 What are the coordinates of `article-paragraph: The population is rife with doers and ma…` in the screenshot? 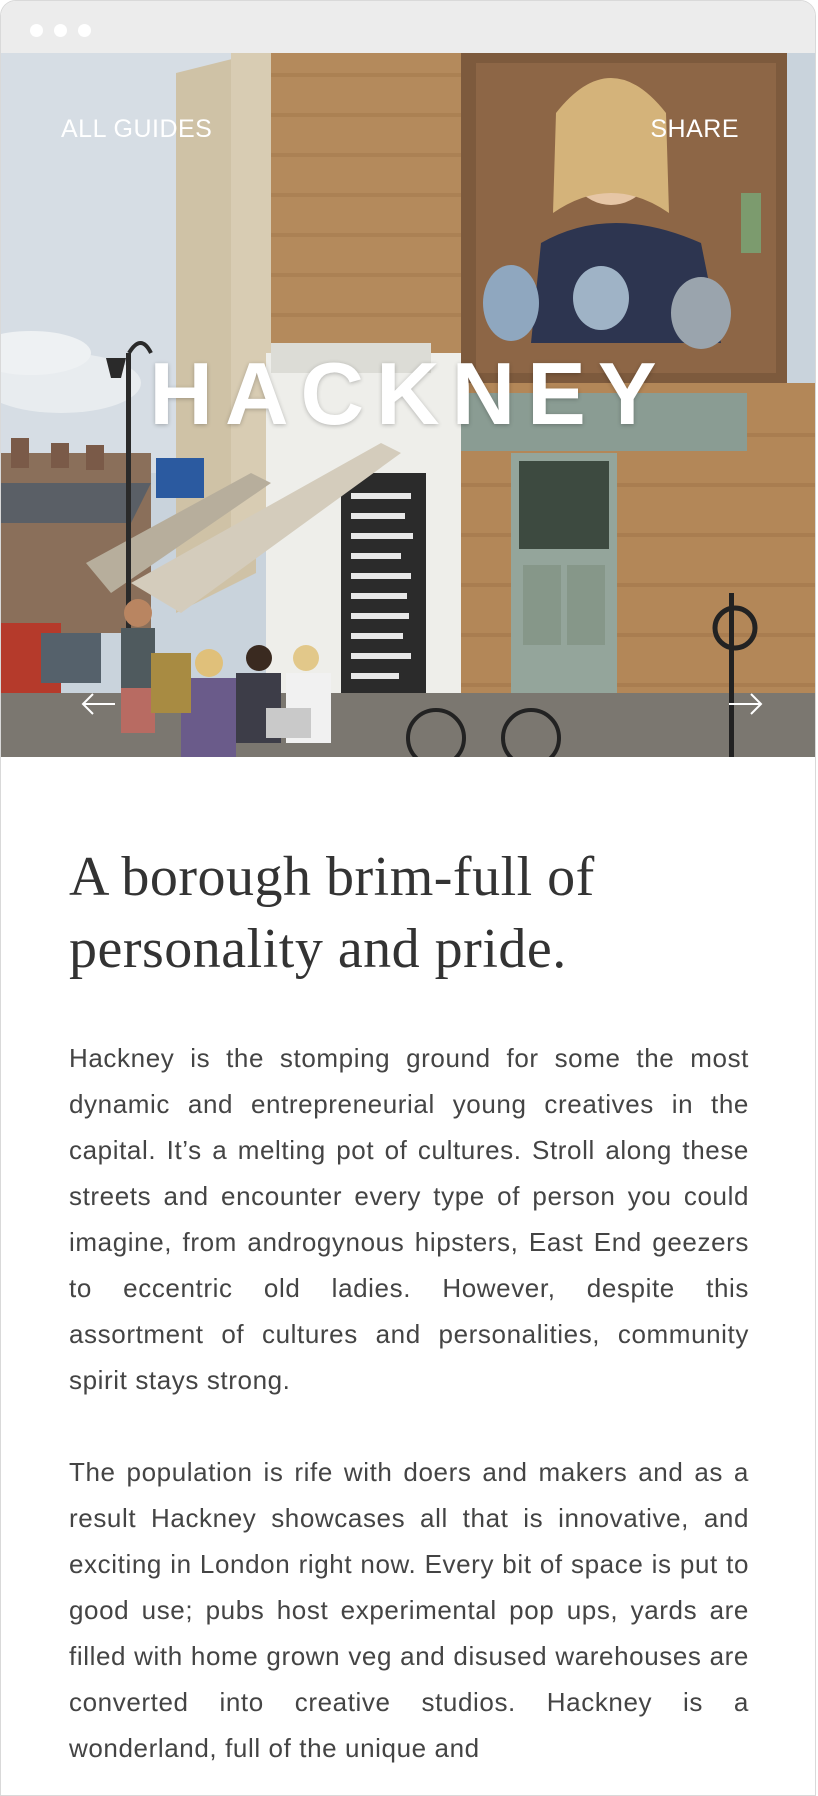 It's located at (409, 1610).